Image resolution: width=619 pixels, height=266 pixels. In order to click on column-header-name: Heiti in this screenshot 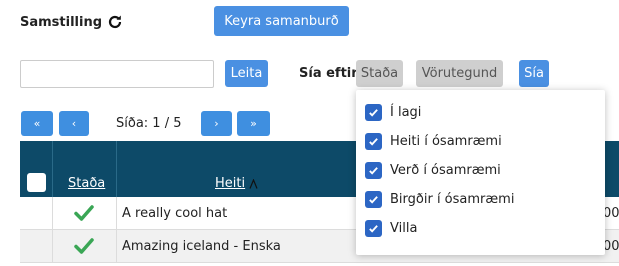, I will do `click(230, 183)`.